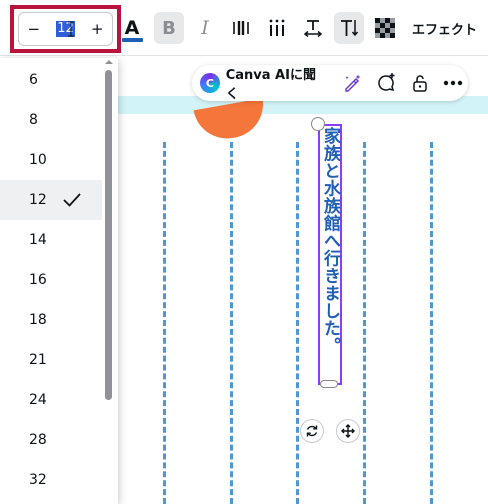 This screenshot has width=488, height=504. I want to click on italic-button: I, so click(205, 28).